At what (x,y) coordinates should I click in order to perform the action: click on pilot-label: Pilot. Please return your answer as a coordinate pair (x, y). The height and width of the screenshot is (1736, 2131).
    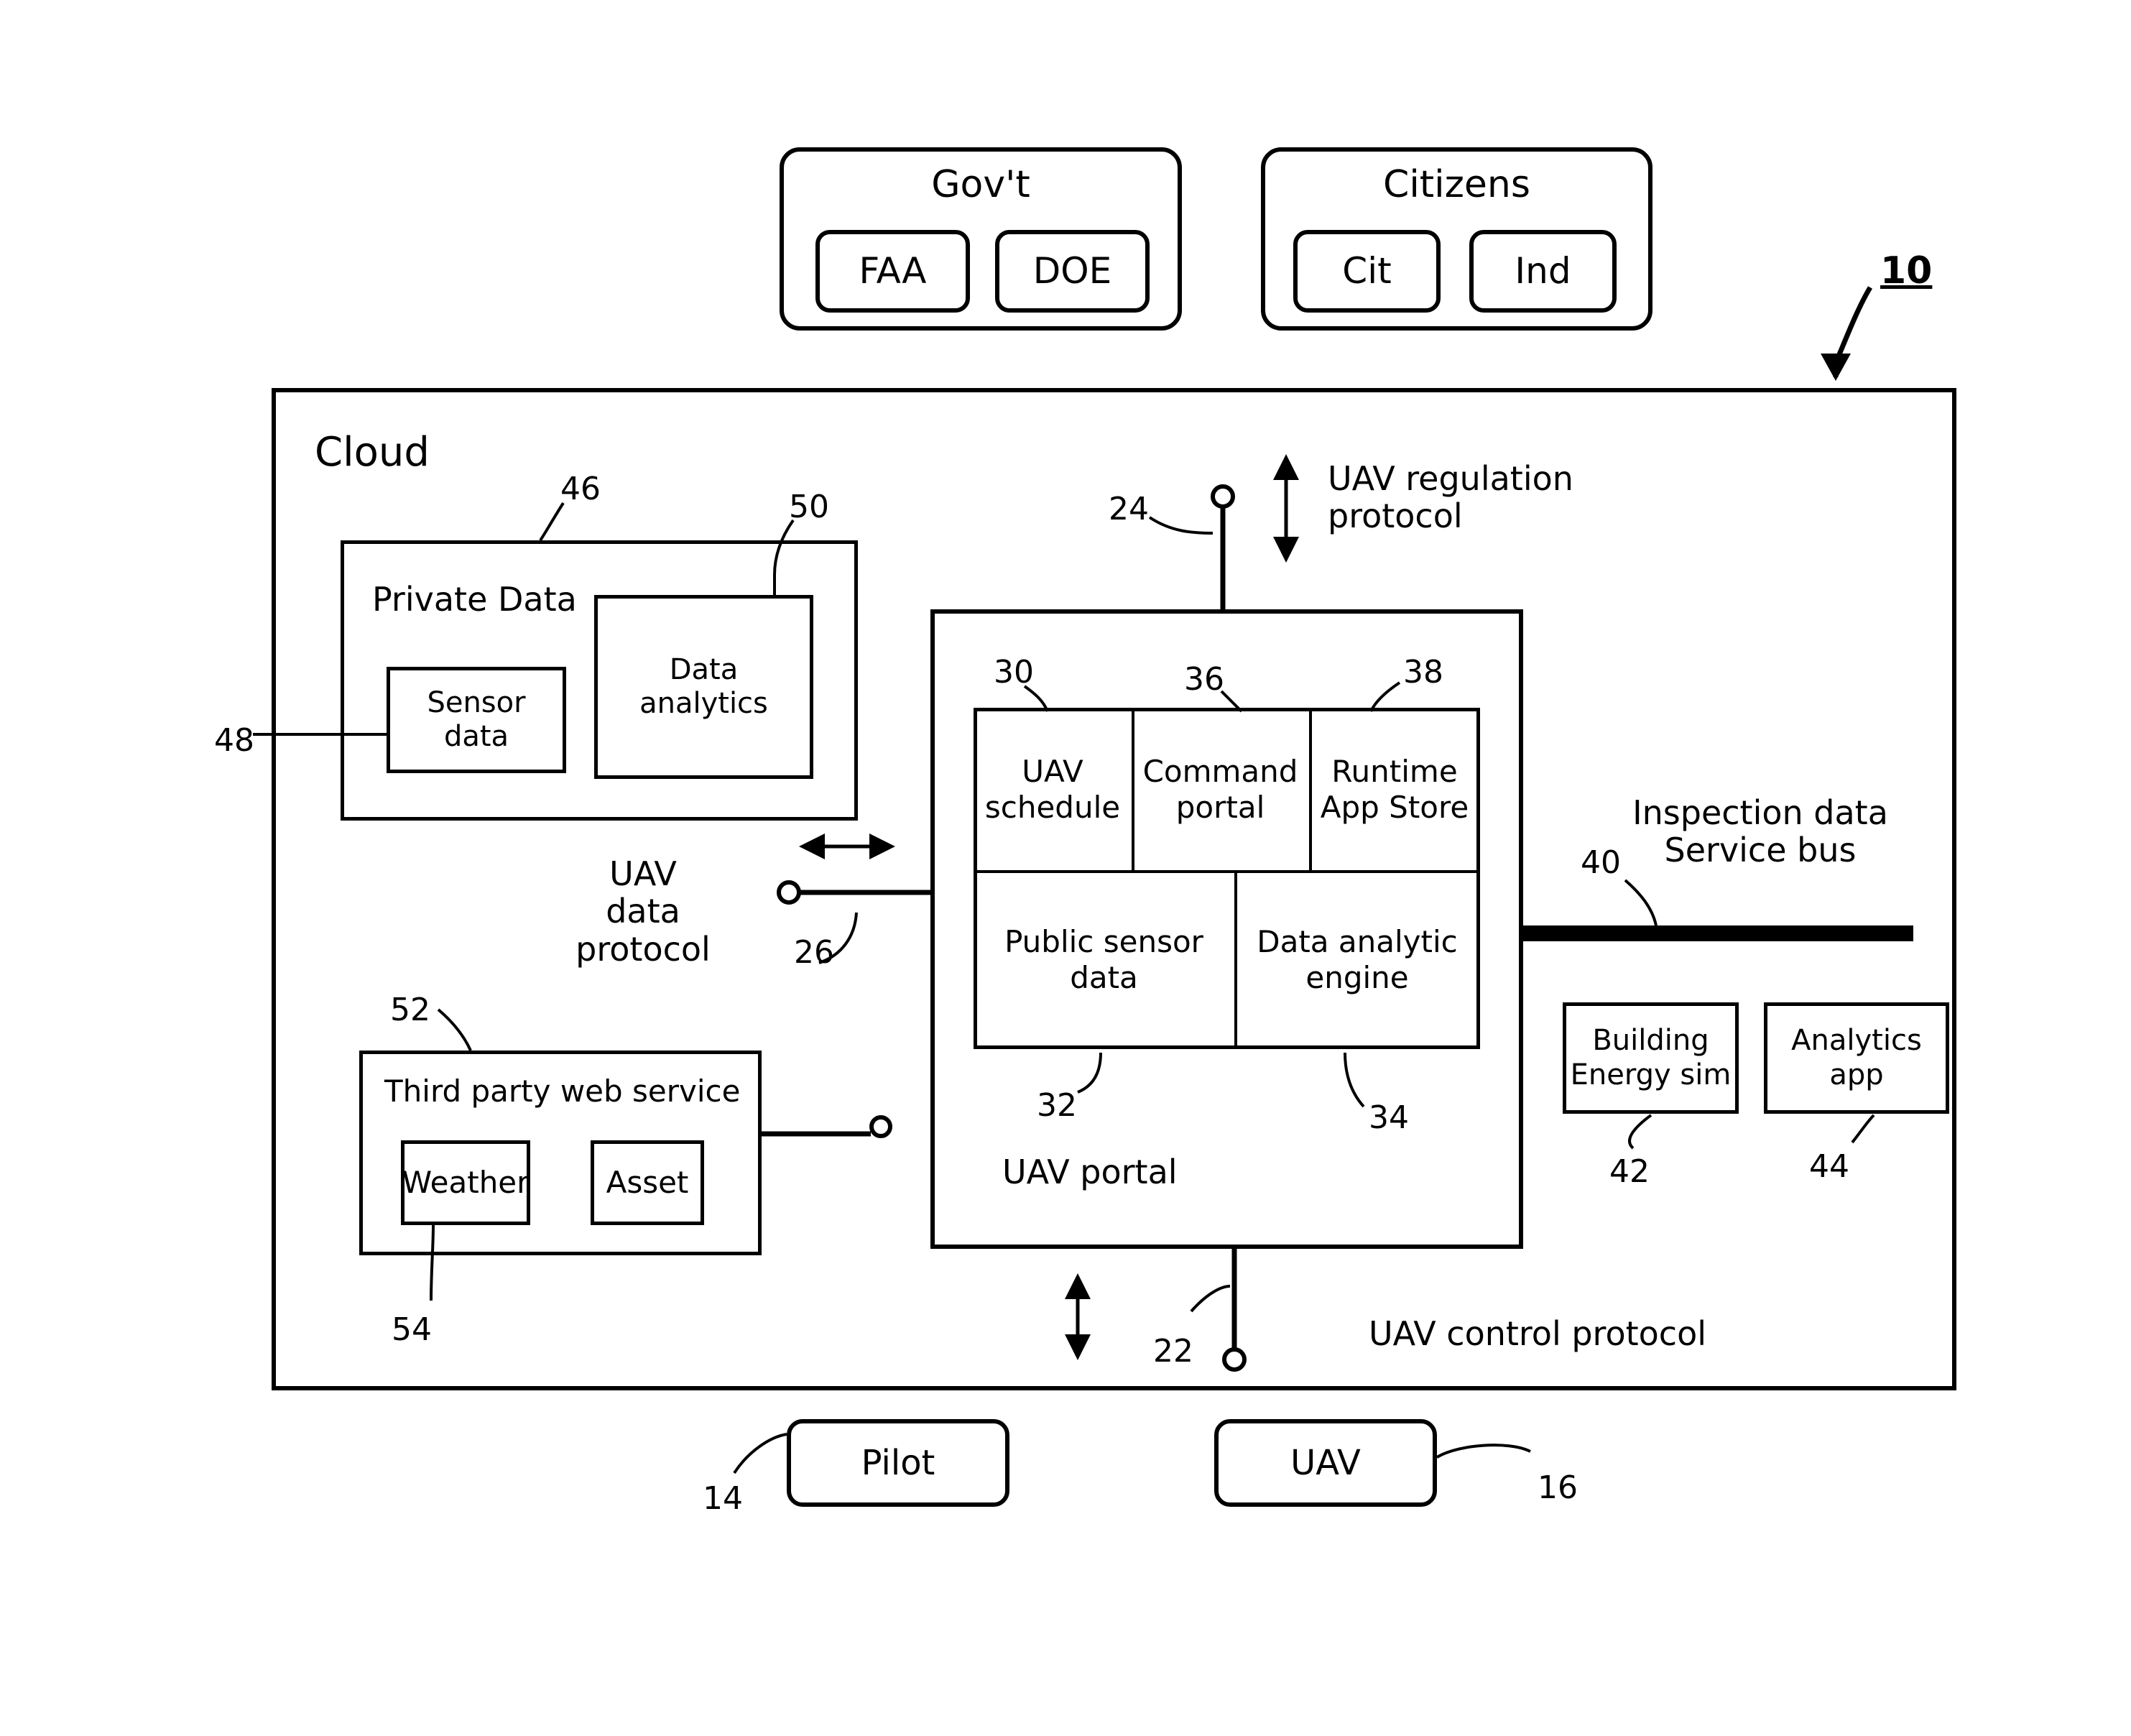
    Looking at the image, I should click on (898, 1462).